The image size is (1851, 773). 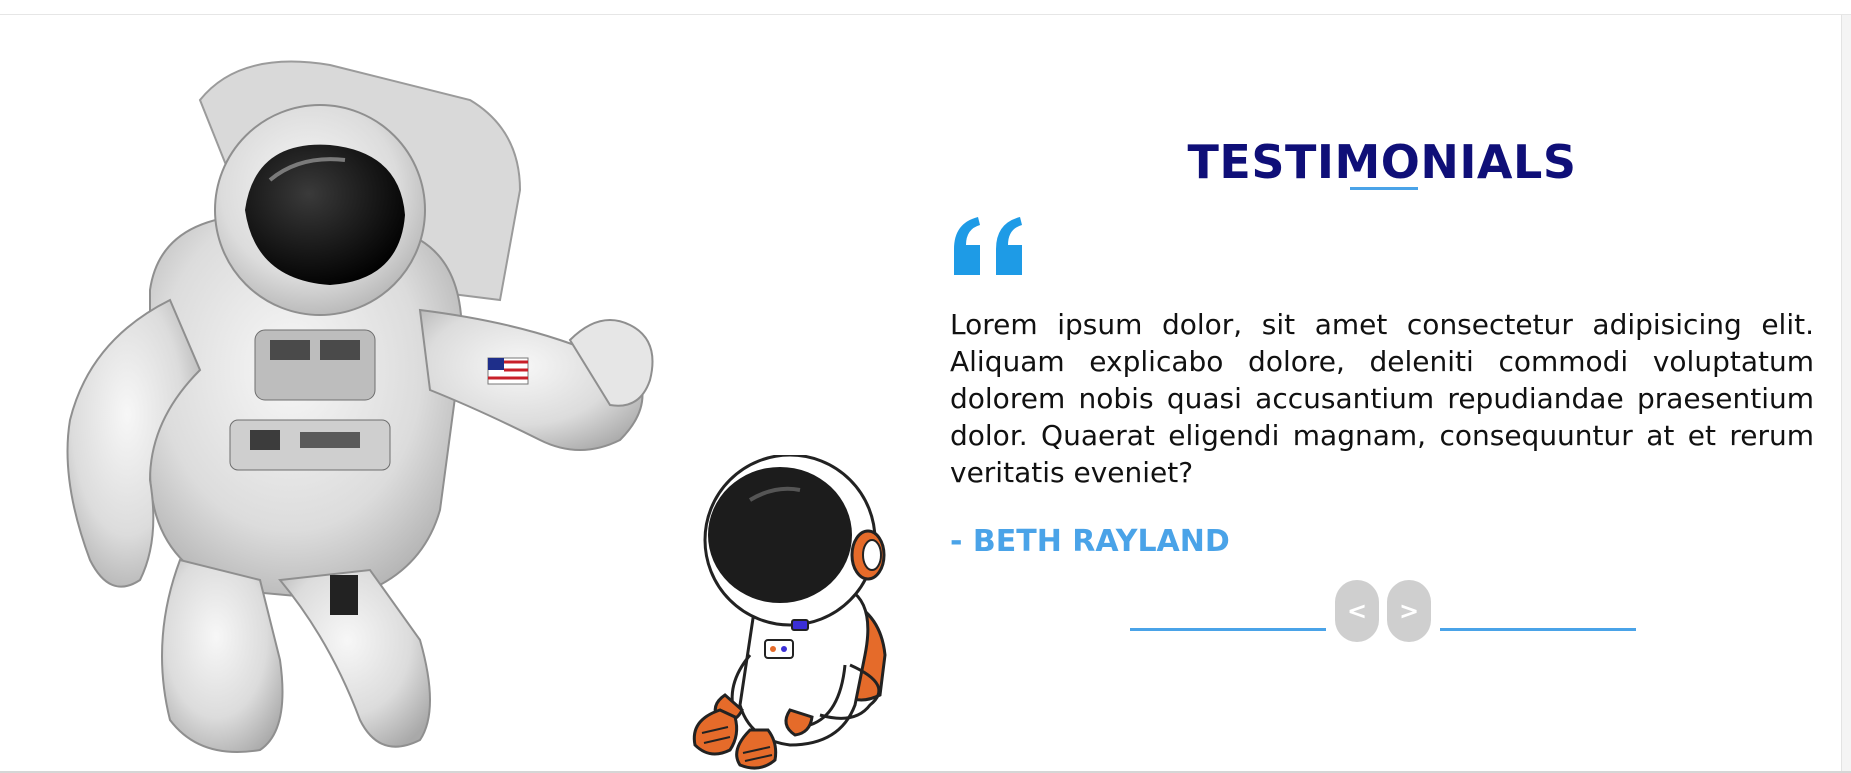 What do you see at coordinates (1538, 629) in the screenshot?
I see `nav-line-right` at bounding box center [1538, 629].